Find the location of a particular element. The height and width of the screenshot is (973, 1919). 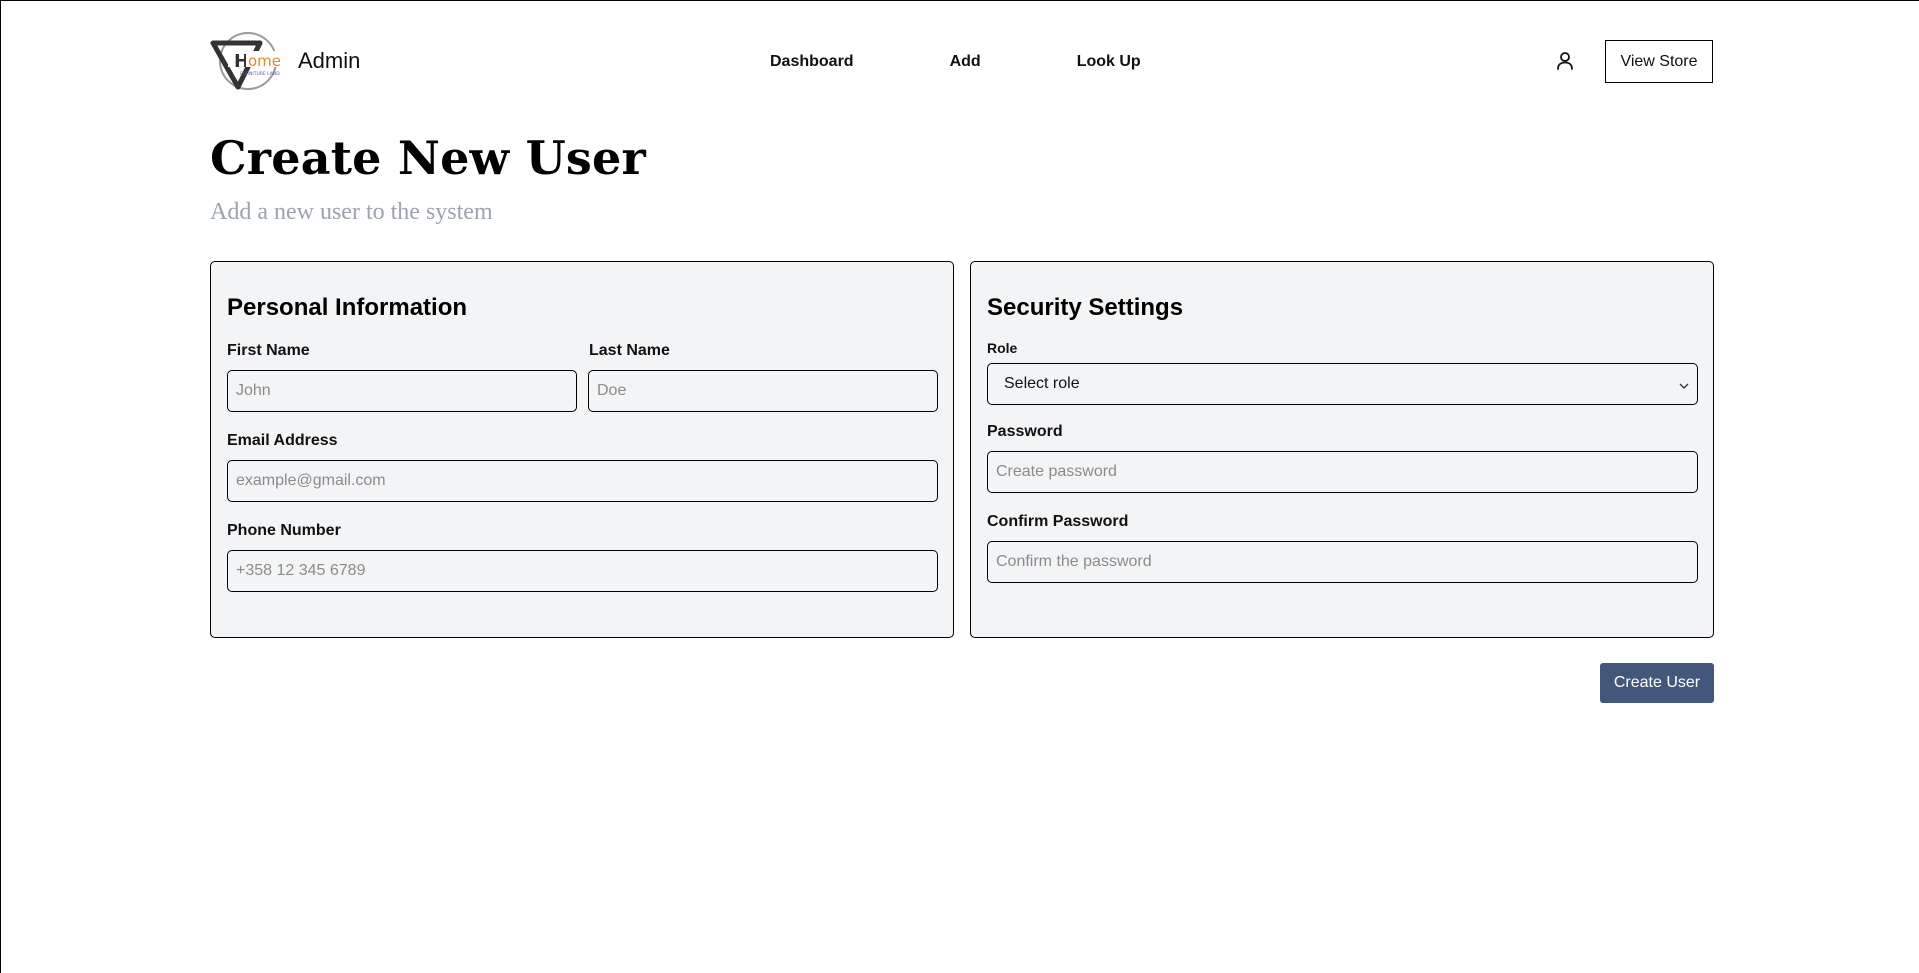

last-name-label: Last Name is located at coordinates (629, 350).